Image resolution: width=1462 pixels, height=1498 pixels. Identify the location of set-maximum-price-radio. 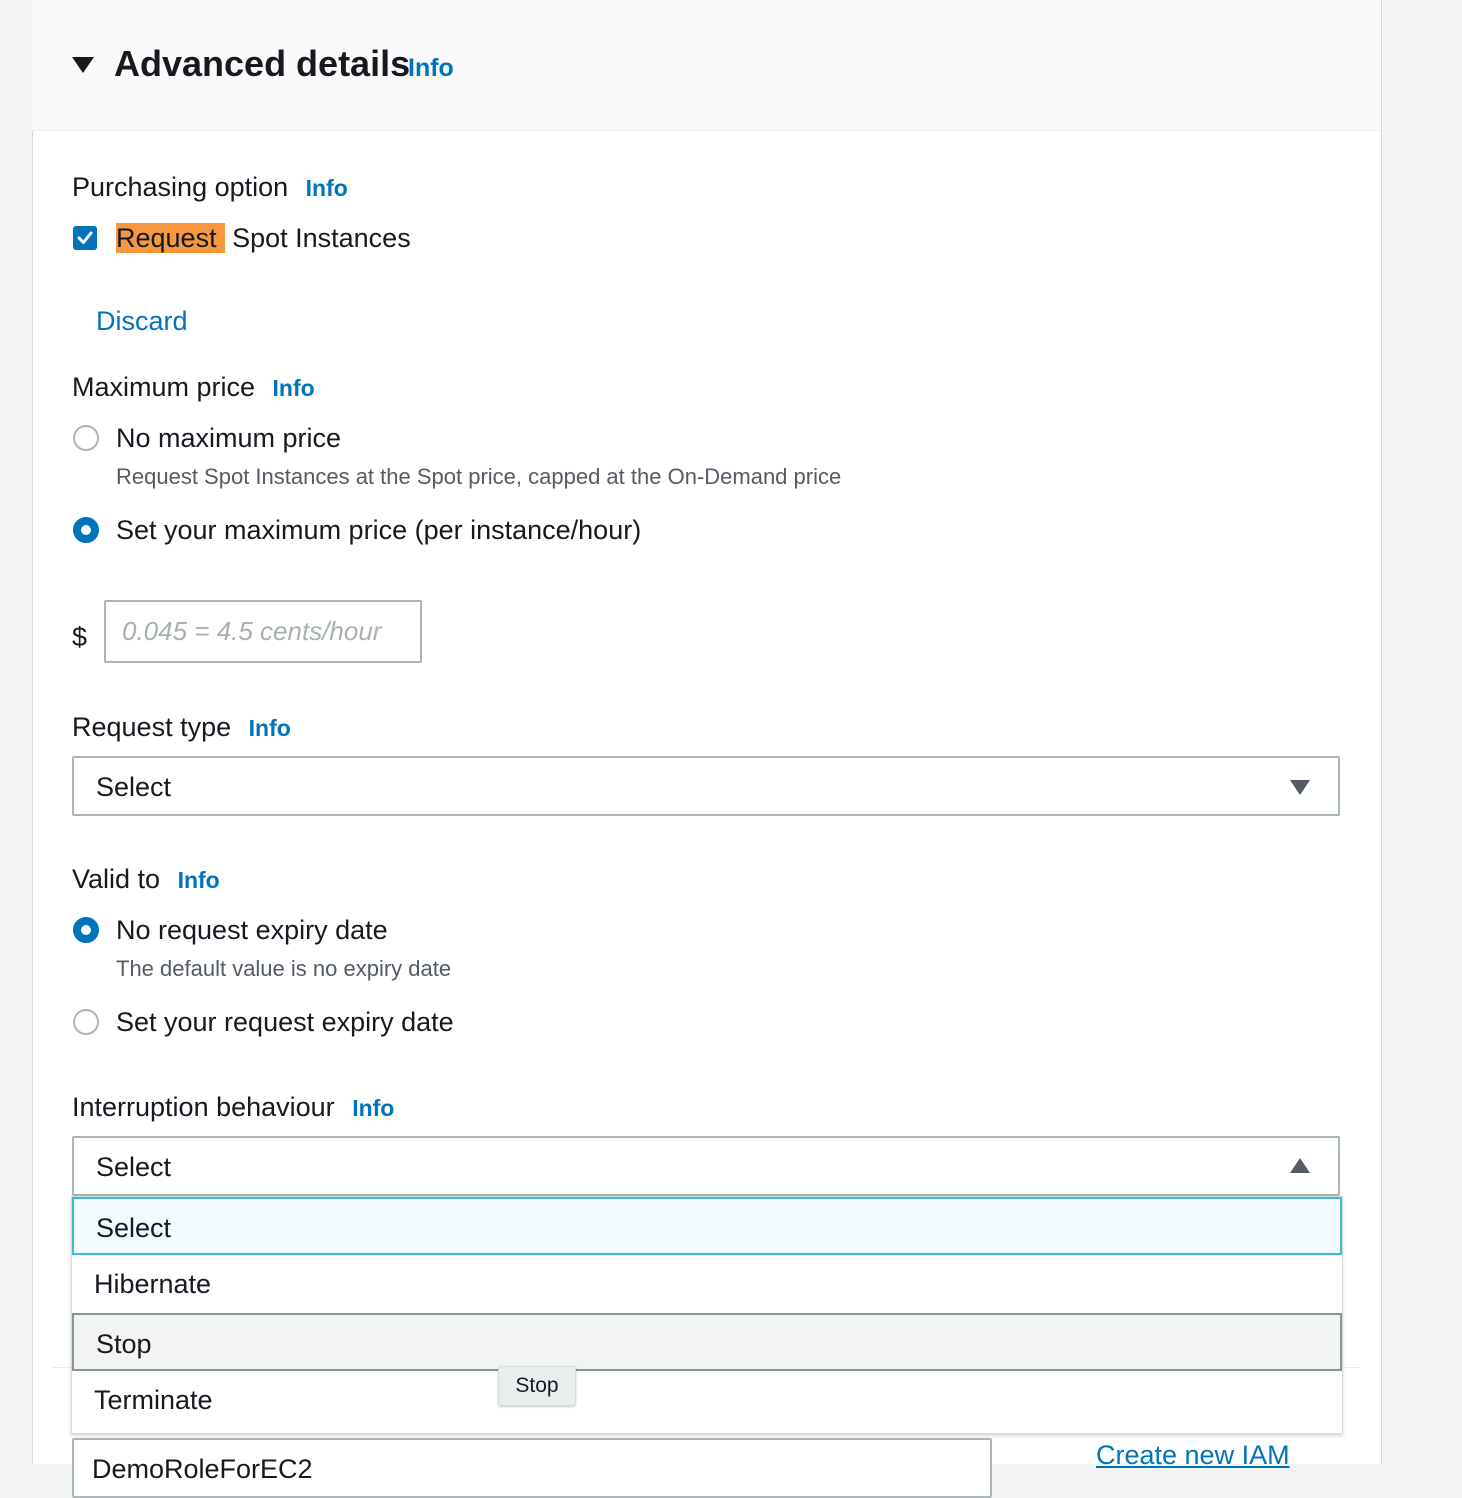
(86, 530).